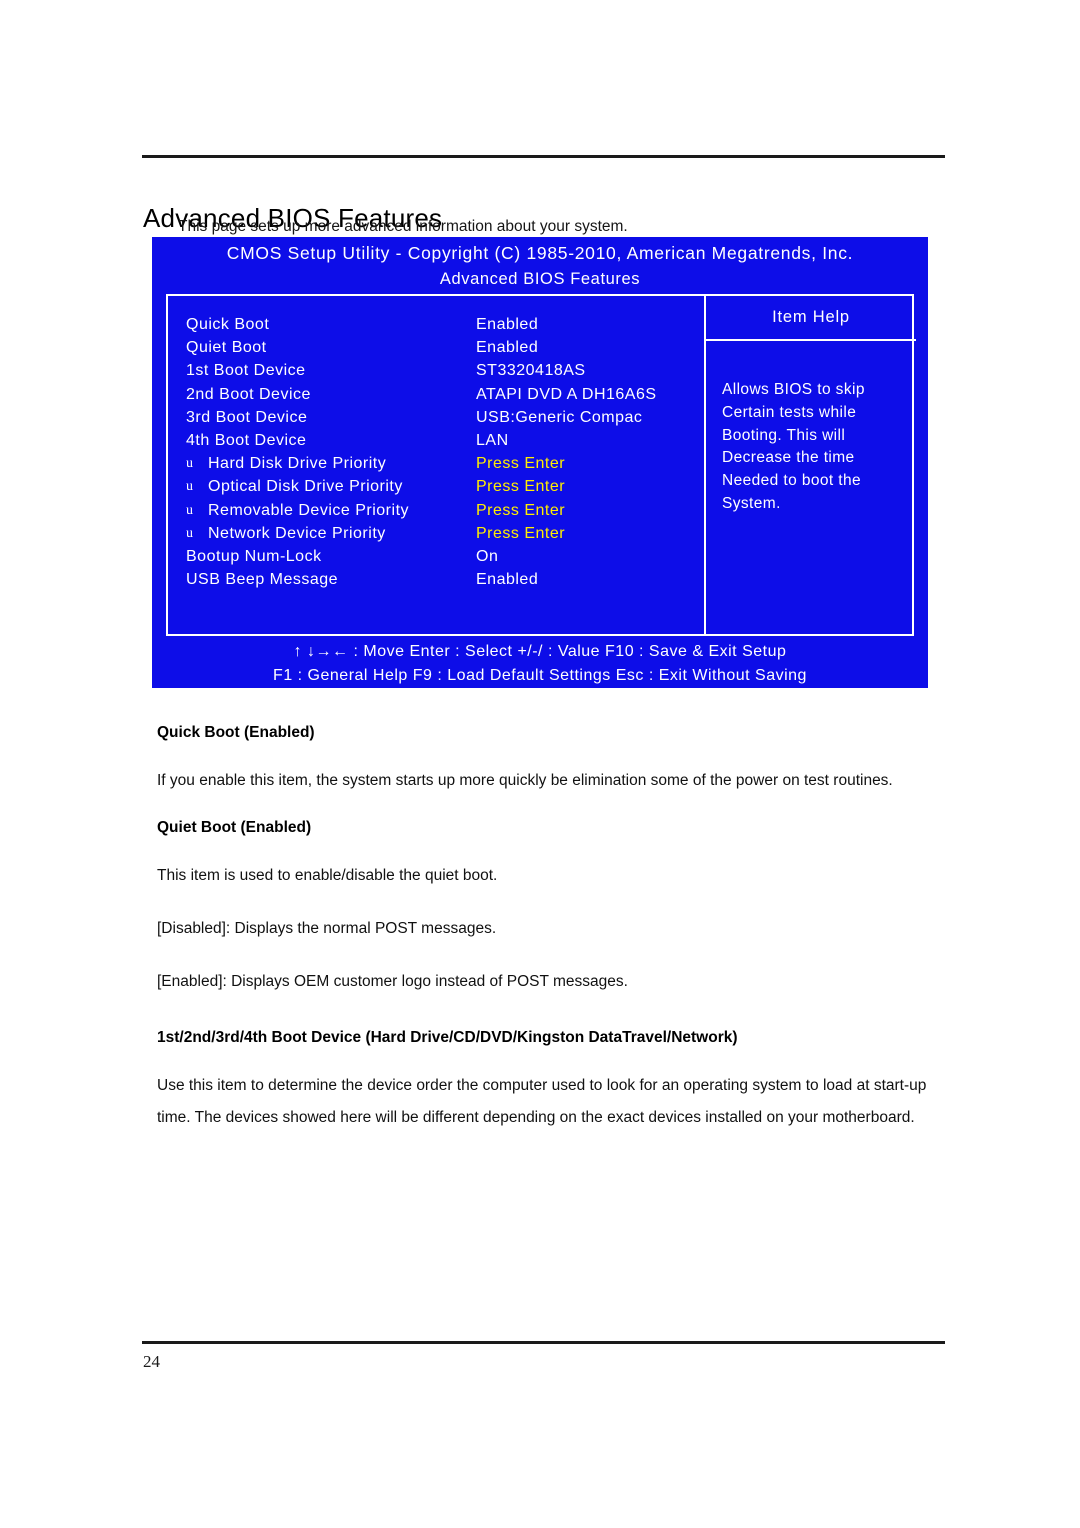 The width and height of the screenshot is (1080, 1528). I want to click on setting-label: Optical Disk Drive Priority, so click(305, 487).